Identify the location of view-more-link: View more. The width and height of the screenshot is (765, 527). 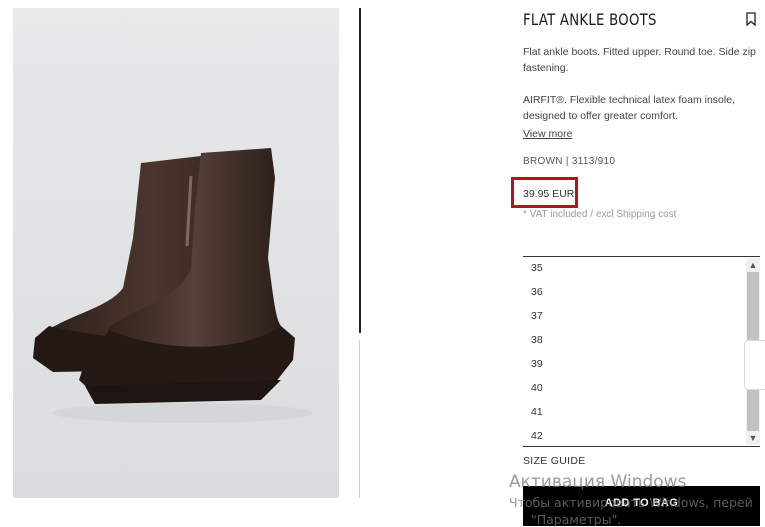
(547, 134).